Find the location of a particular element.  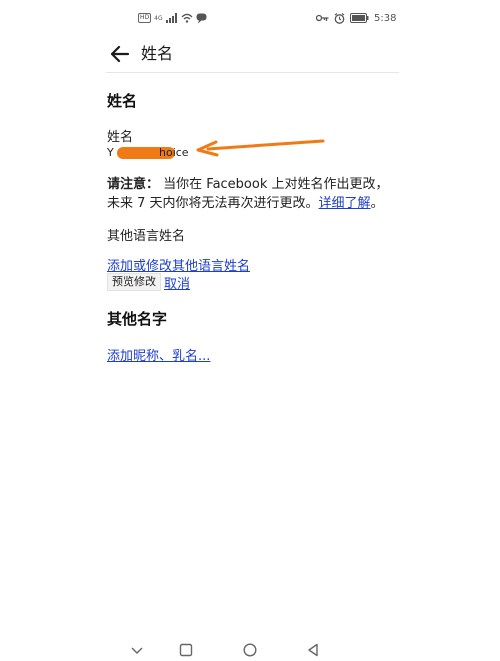

status-time: 5:38 is located at coordinates (385, 18).